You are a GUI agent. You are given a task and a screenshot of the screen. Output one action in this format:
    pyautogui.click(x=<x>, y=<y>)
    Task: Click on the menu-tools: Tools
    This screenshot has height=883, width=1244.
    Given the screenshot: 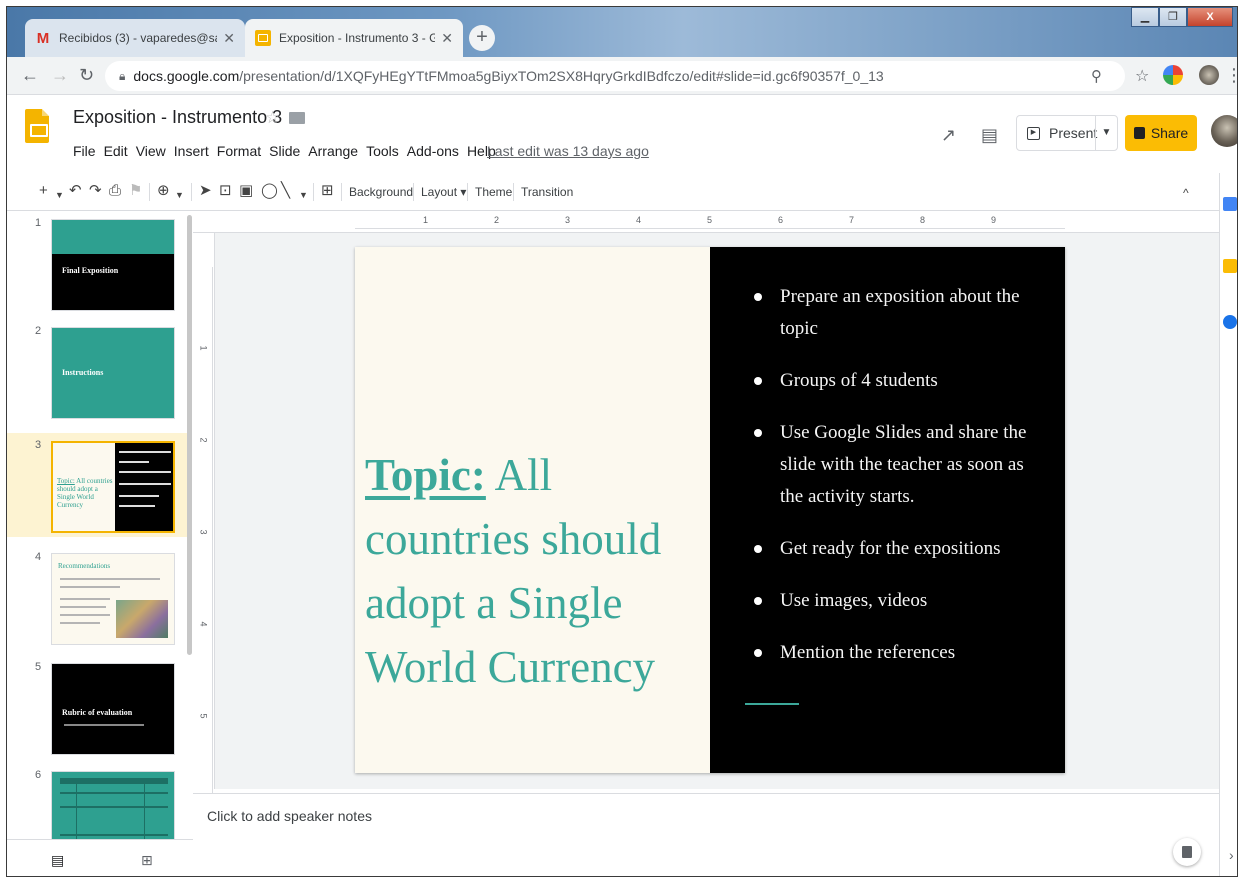 What is the action you would take?
    pyautogui.click(x=382, y=151)
    